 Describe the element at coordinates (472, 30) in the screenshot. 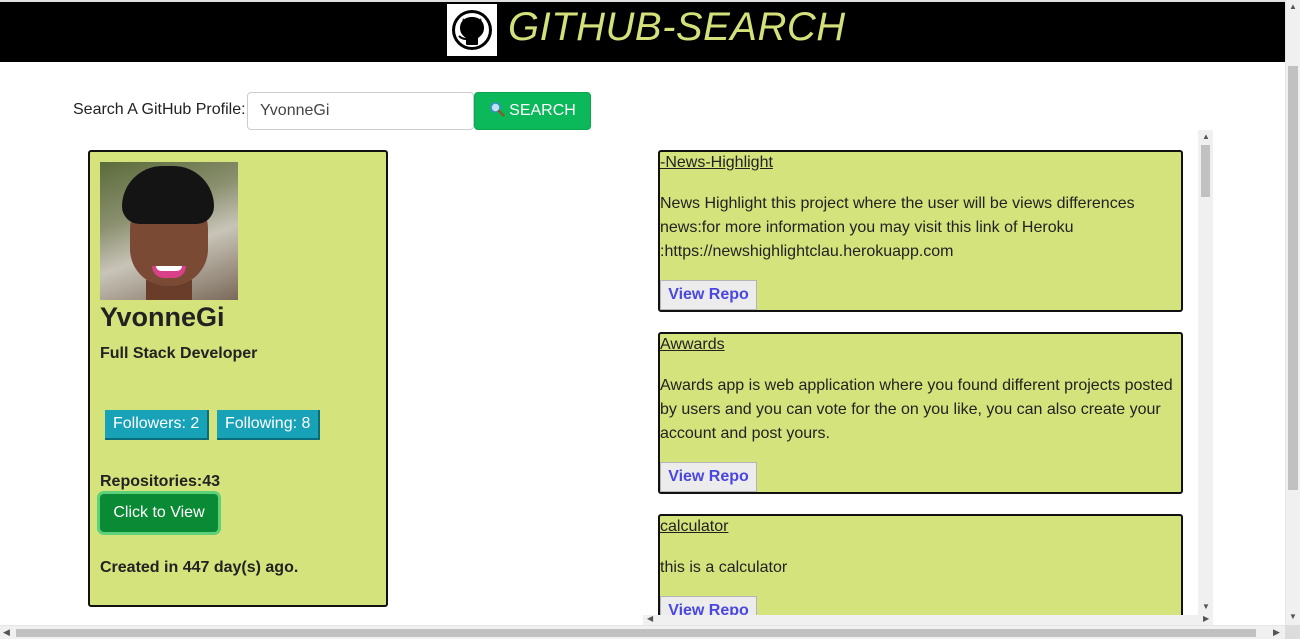

I see `github-logo-icon` at that location.